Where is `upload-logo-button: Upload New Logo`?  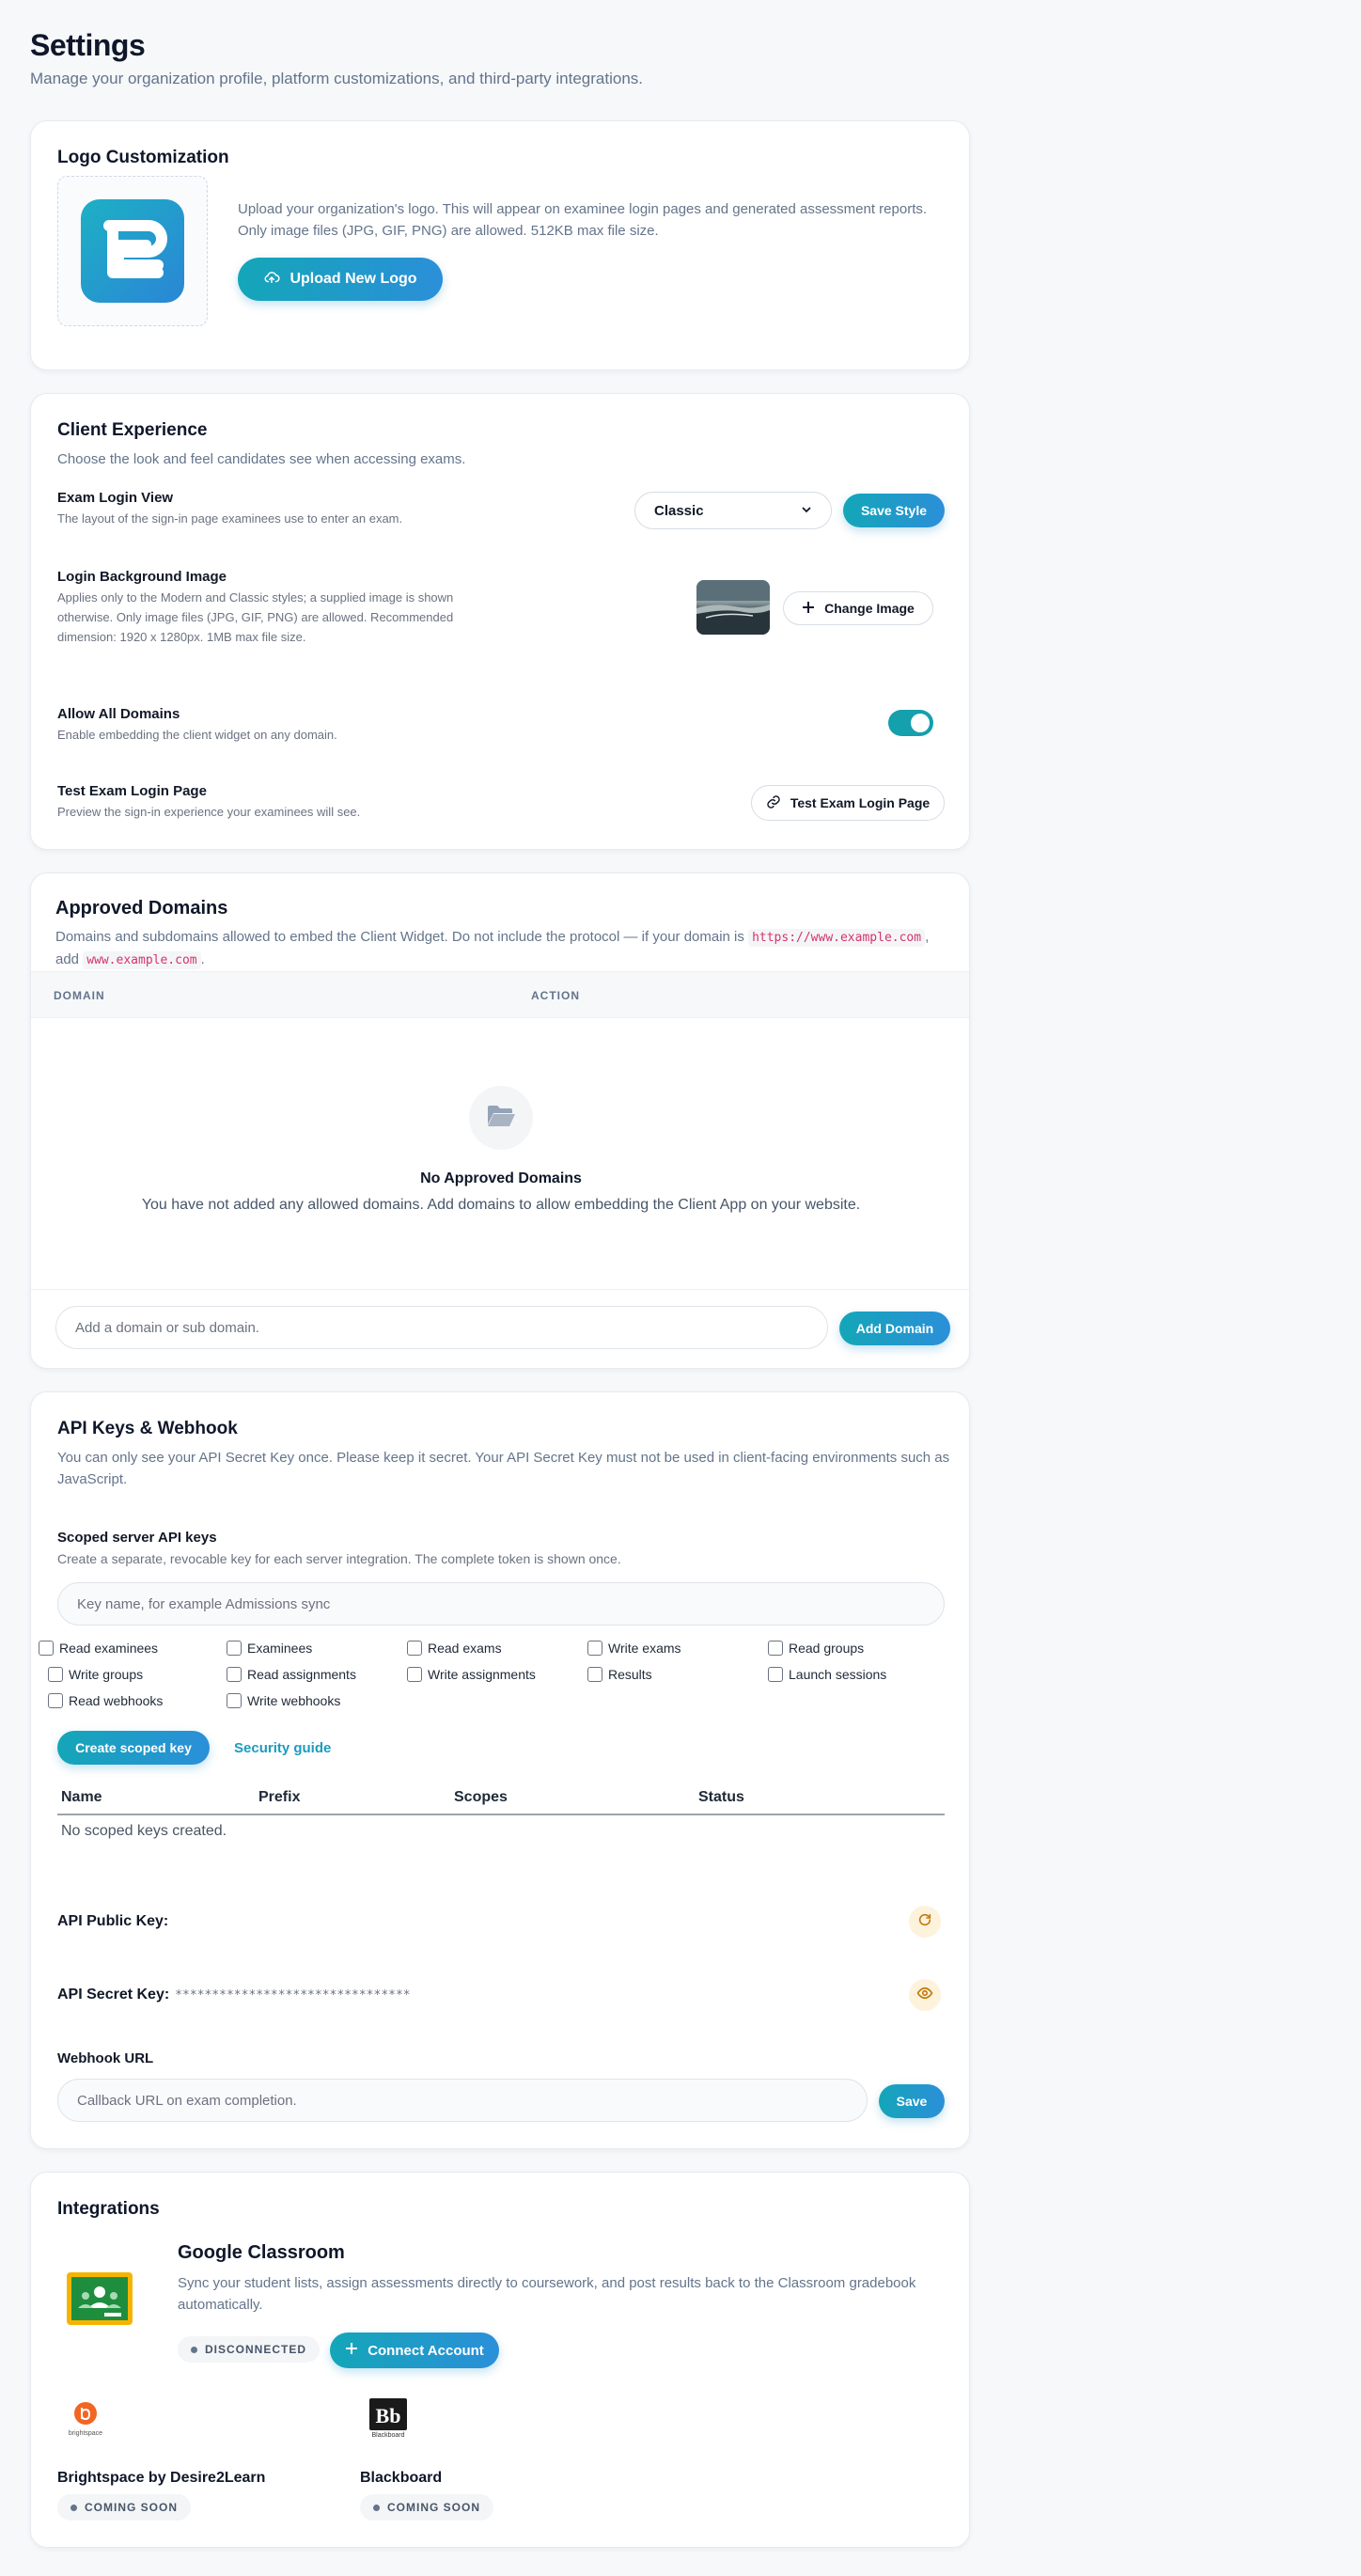 upload-logo-button: Upload New Logo is located at coordinates (341, 279).